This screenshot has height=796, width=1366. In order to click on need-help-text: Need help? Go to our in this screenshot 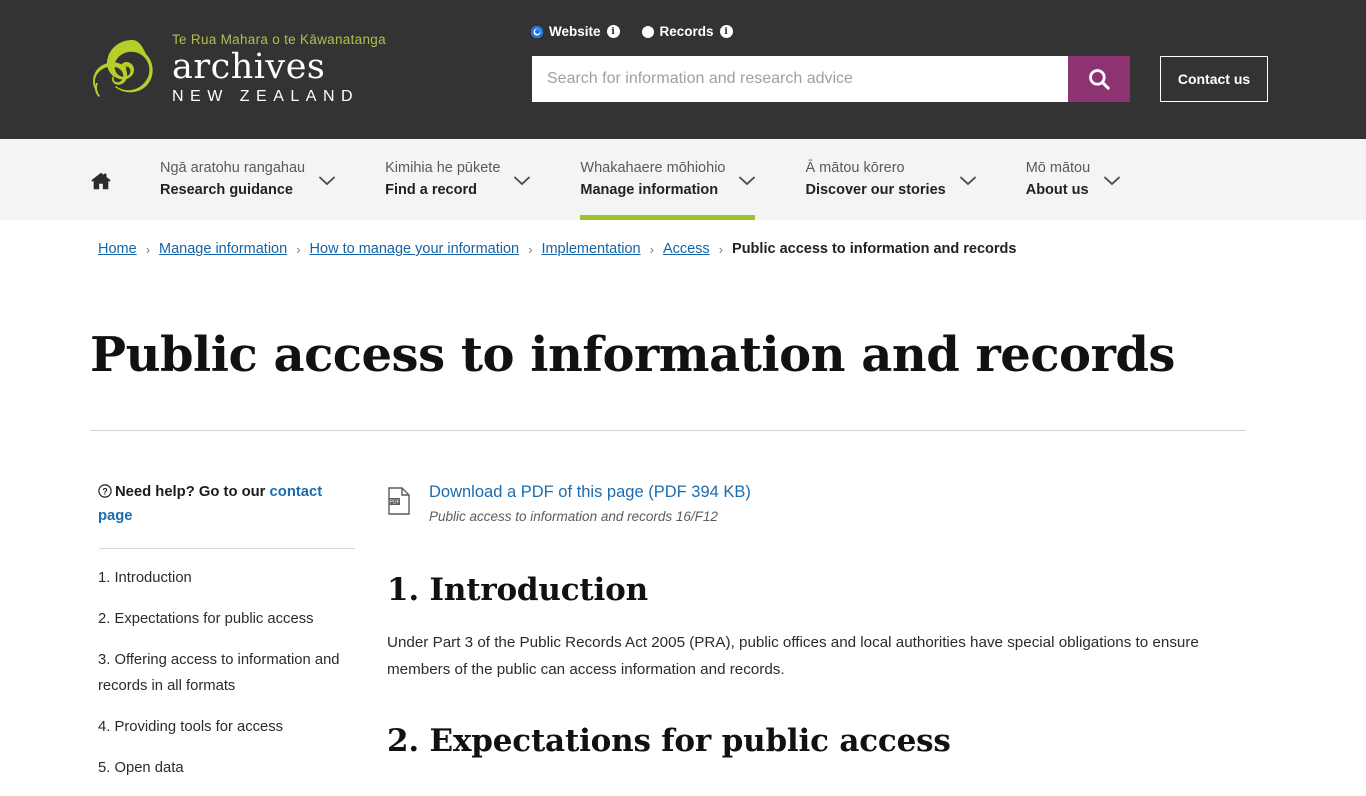, I will do `click(192, 492)`.